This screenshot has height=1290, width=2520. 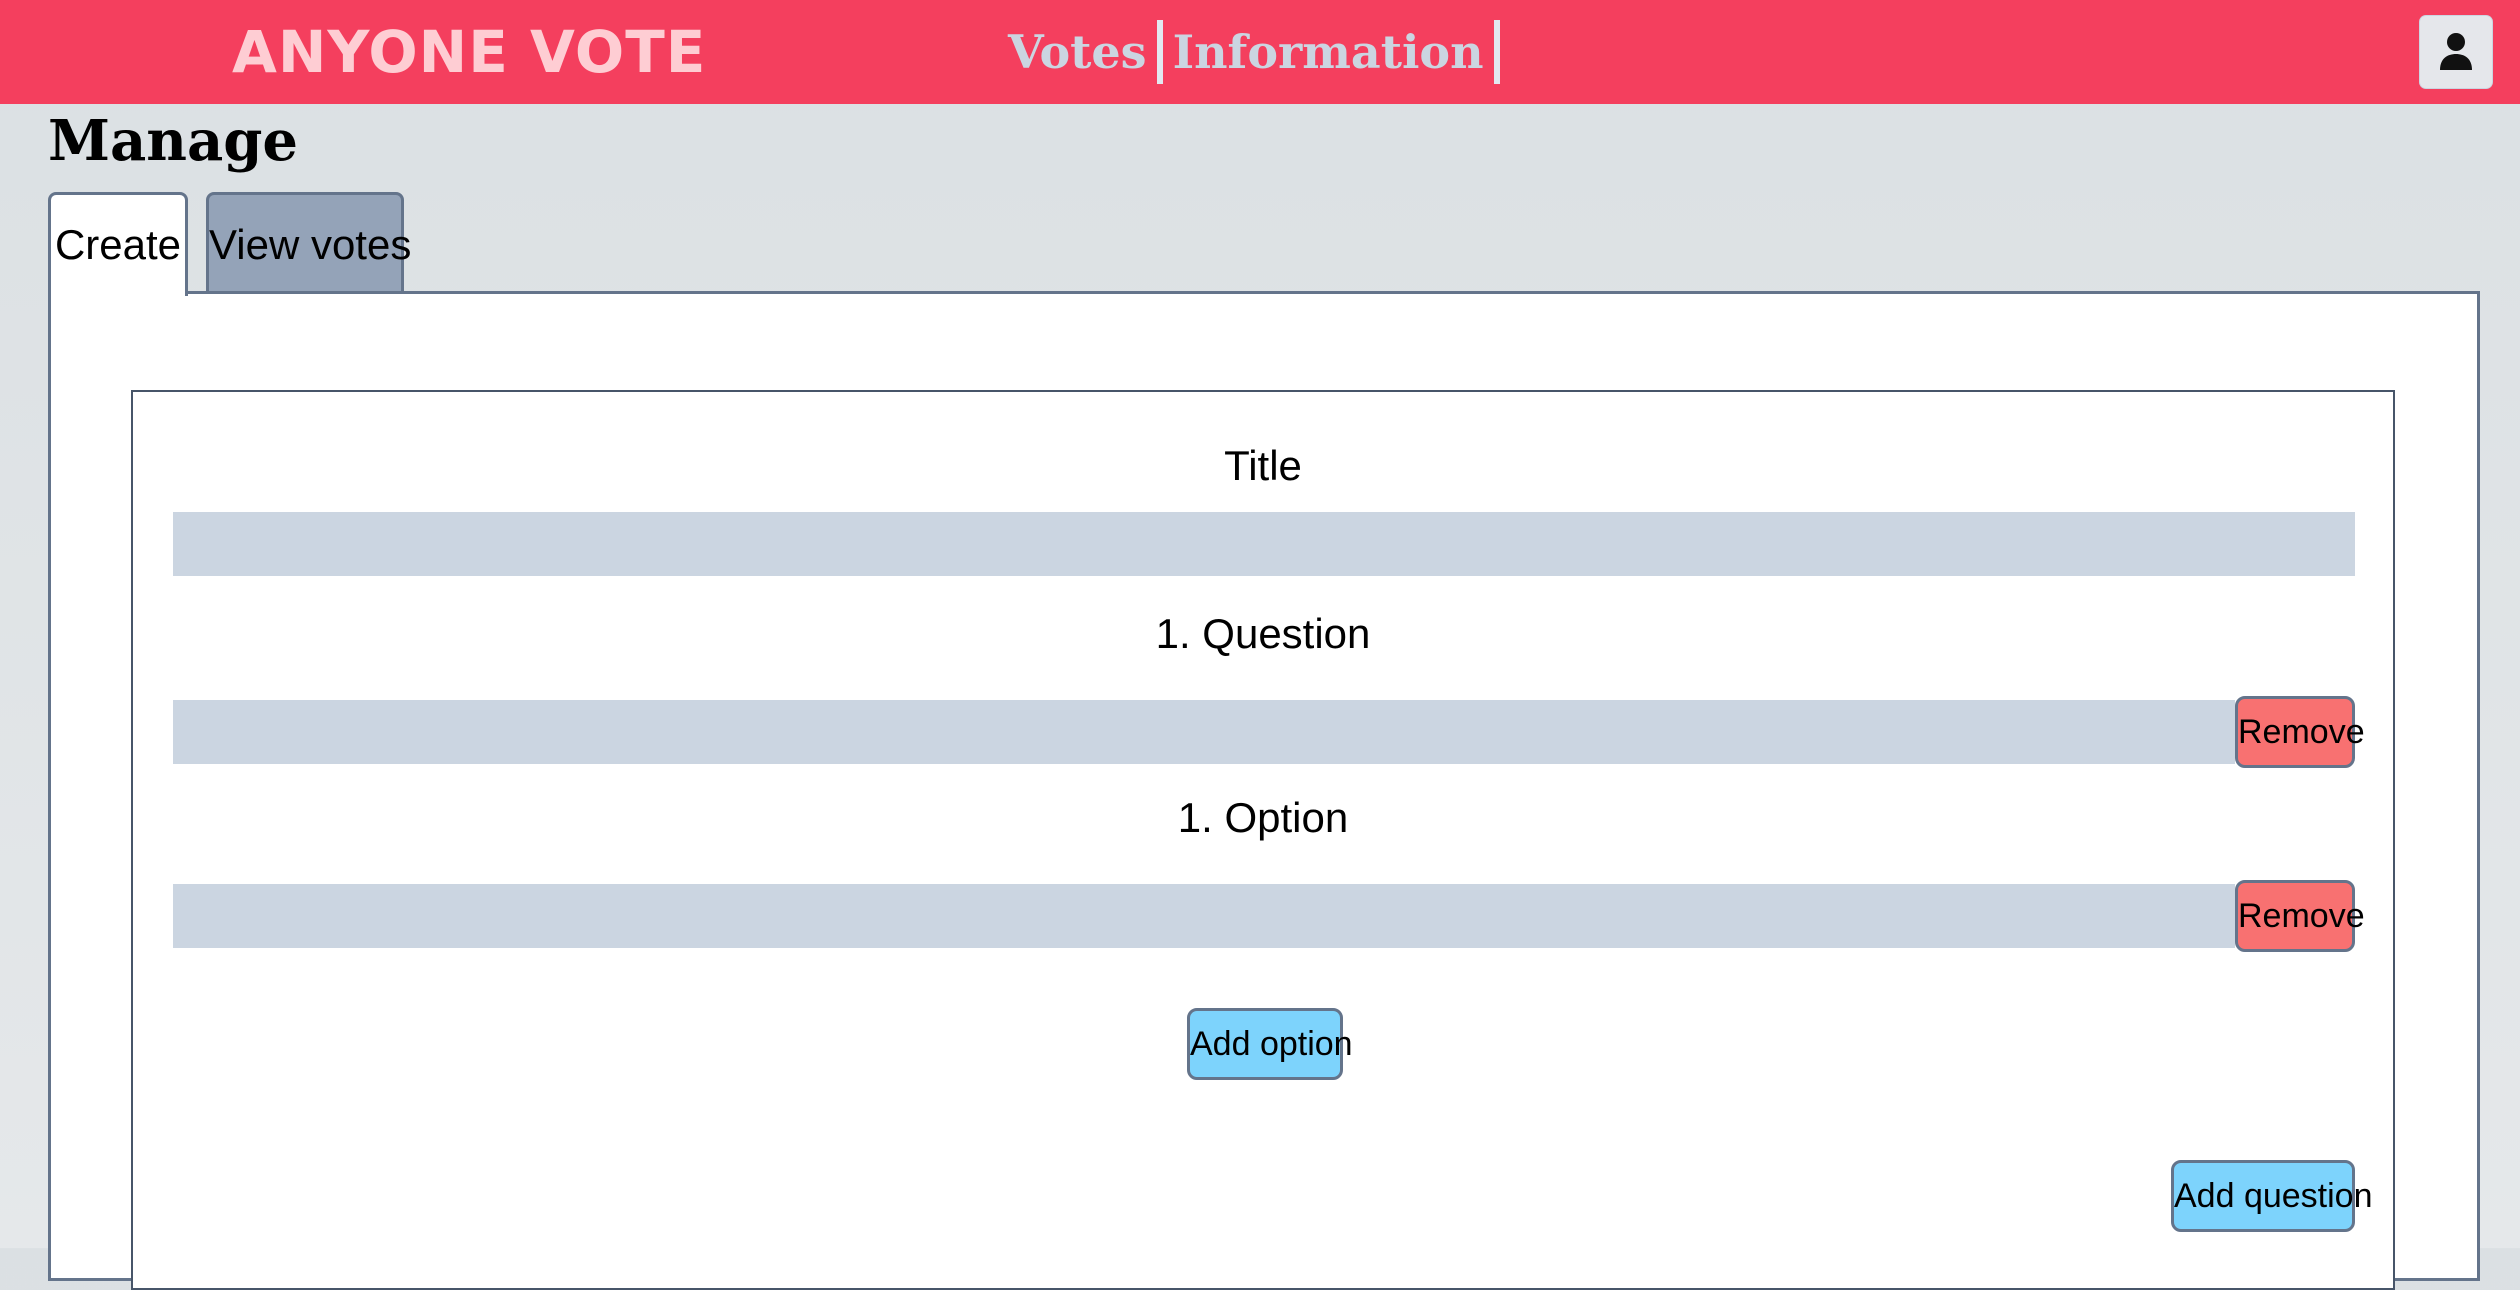 I want to click on add-option-button: Add option, so click(x=1270, y=1044).